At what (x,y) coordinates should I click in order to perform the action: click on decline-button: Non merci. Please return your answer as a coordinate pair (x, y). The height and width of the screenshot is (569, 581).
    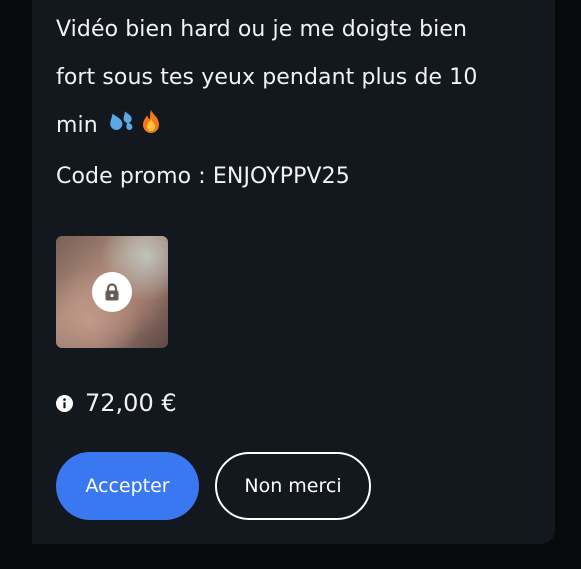
    Looking at the image, I should click on (293, 486).